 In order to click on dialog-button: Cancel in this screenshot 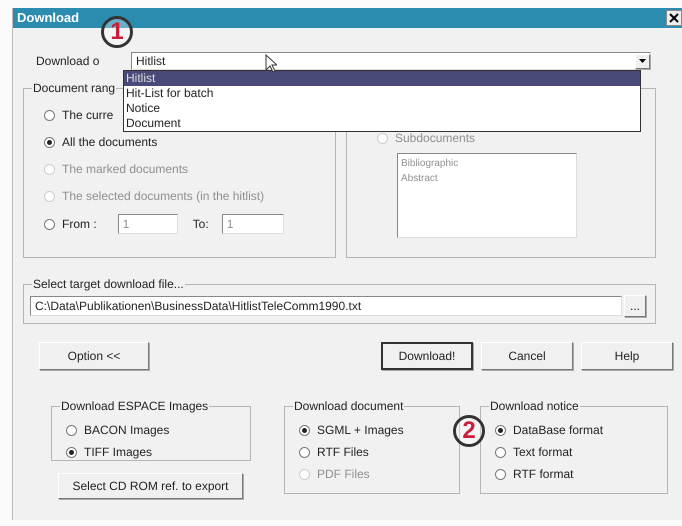, I will do `click(527, 356)`.